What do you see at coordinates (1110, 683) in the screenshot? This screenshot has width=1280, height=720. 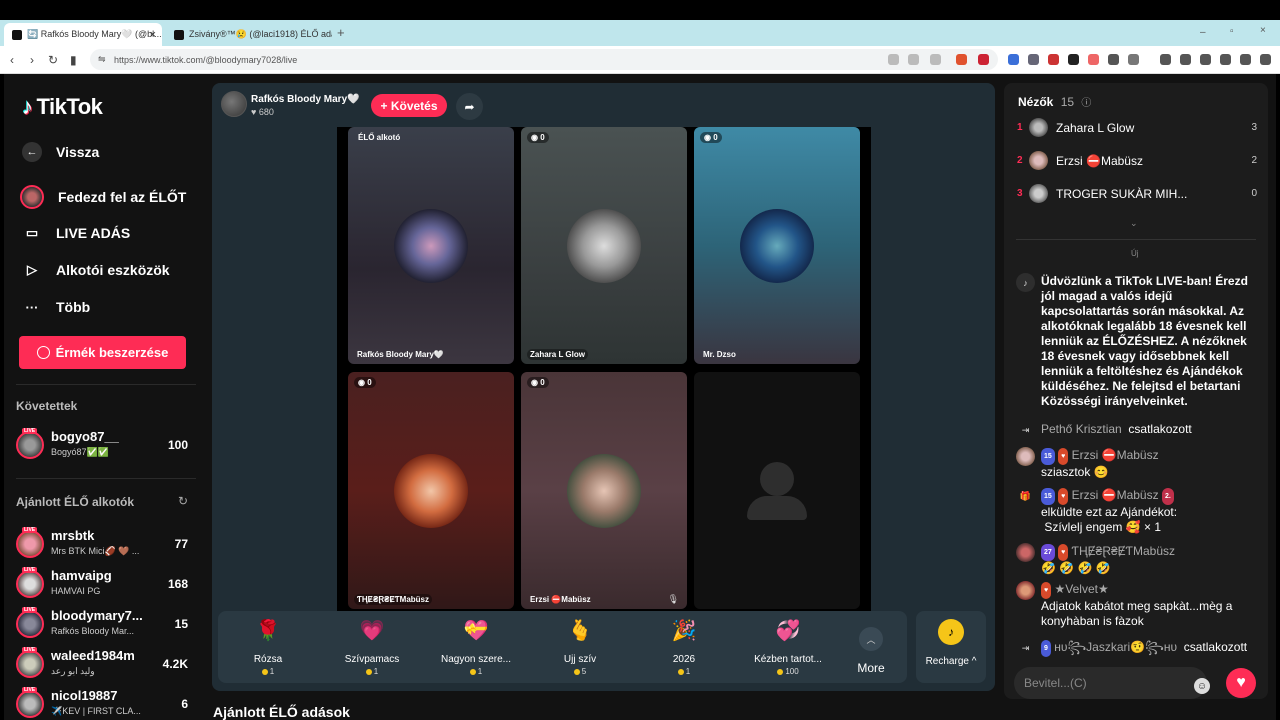 I see `chat-input: Bevitel...(C)` at bounding box center [1110, 683].